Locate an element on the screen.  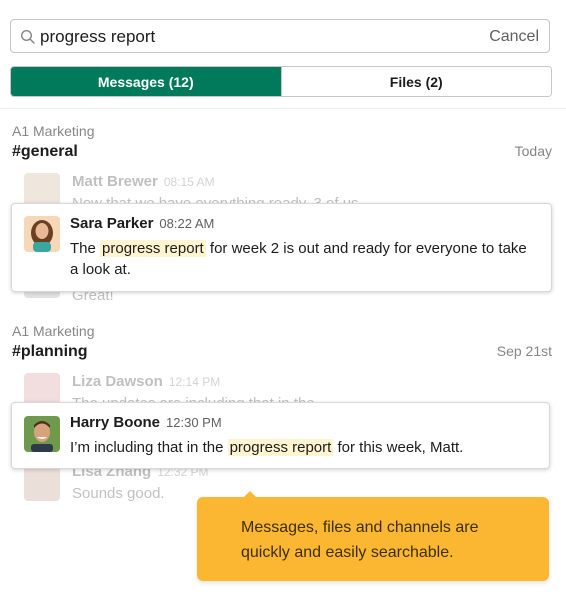
sender-name: Harry Boone is located at coordinates (115, 422).